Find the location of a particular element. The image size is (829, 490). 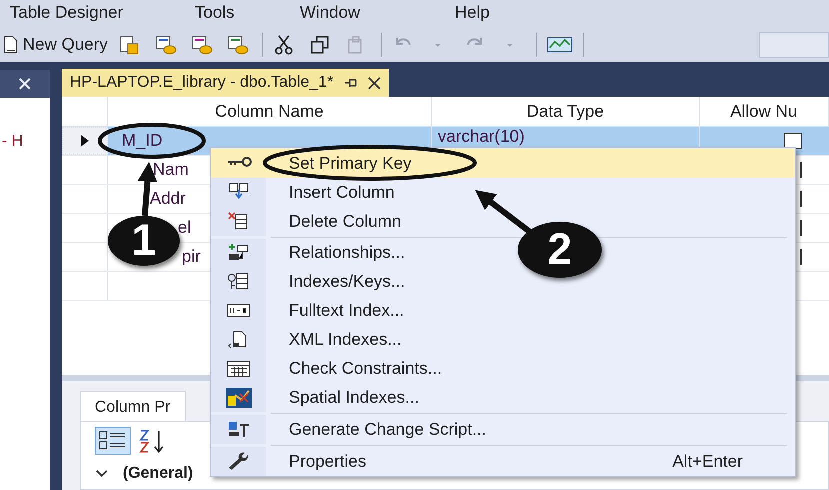

toolbar-field is located at coordinates (794, 45).